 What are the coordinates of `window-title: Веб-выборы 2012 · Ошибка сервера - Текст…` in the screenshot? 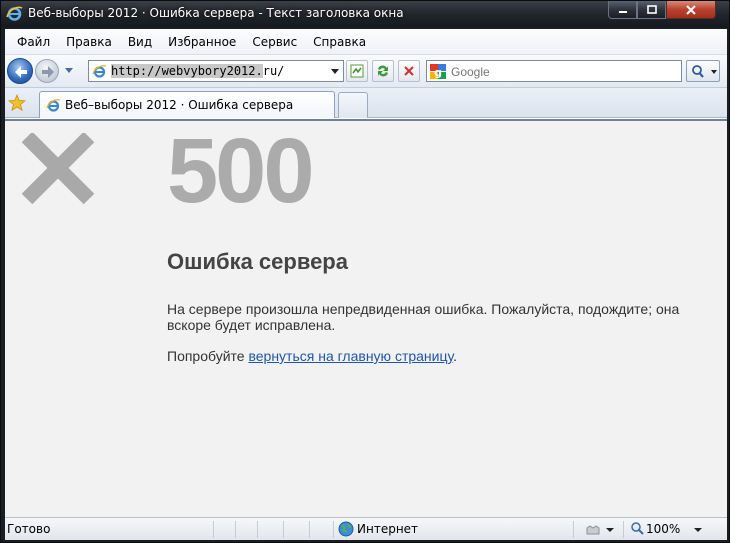 It's located at (216, 13).